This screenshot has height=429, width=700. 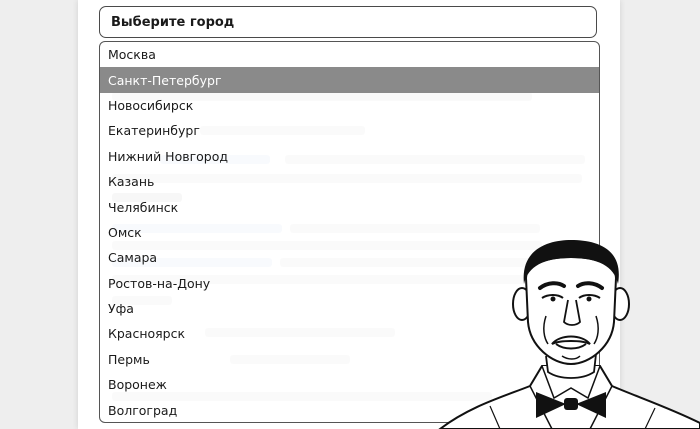 What do you see at coordinates (348, 22) in the screenshot?
I see `city-select-header: Выберите город` at bounding box center [348, 22].